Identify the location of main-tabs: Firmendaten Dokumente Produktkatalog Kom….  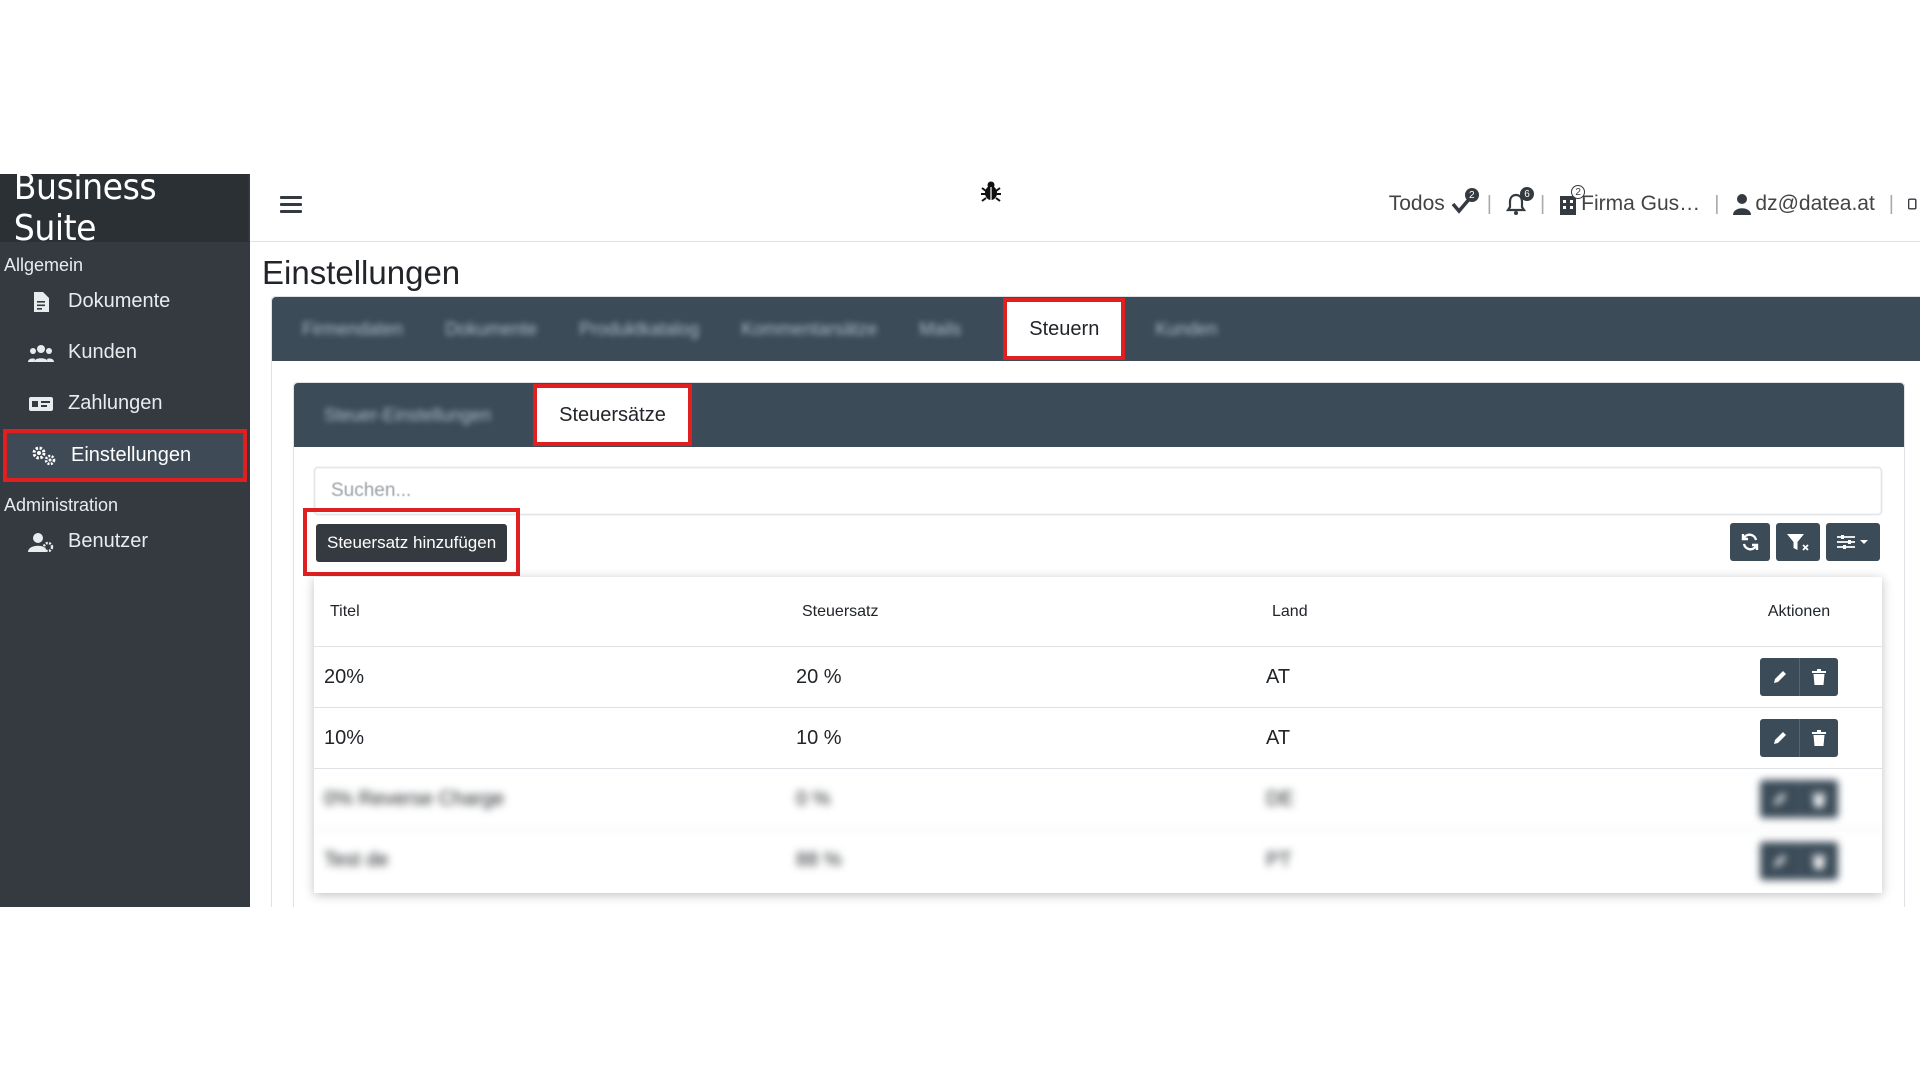
(1096, 329).